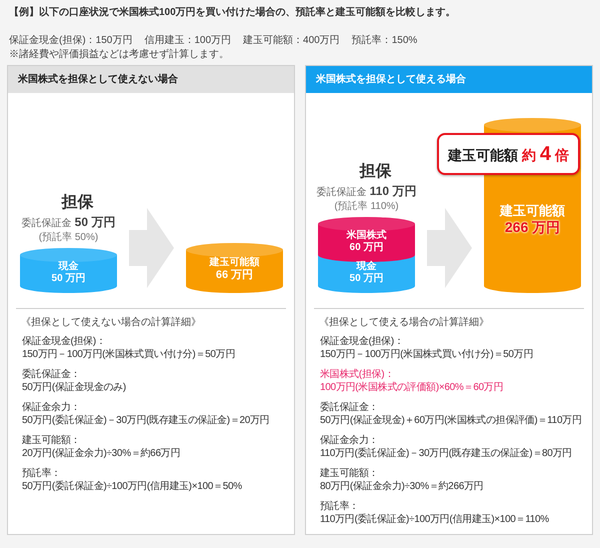 The image size is (600, 548). What do you see at coordinates (545, 154) in the screenshot?
I see `badge-ratio: 約 4 倍` at bounding box center [545, 154].